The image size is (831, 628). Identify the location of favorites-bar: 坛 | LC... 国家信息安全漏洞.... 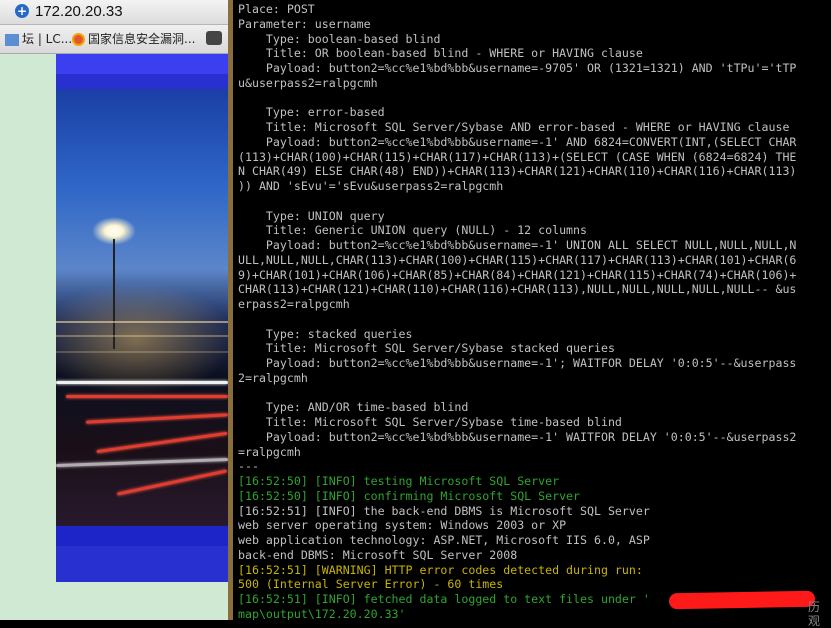
(114, 39).